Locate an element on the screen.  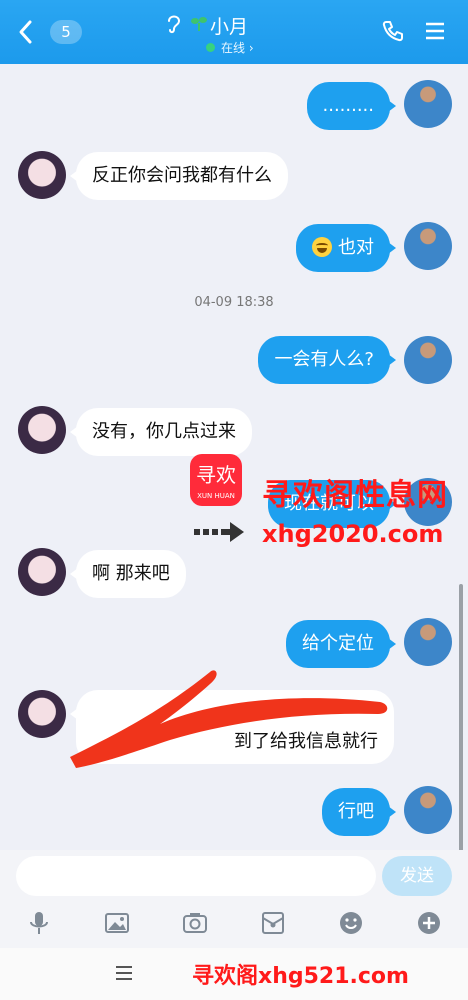
send-button: 发送 is located at coordinates (417, 876).